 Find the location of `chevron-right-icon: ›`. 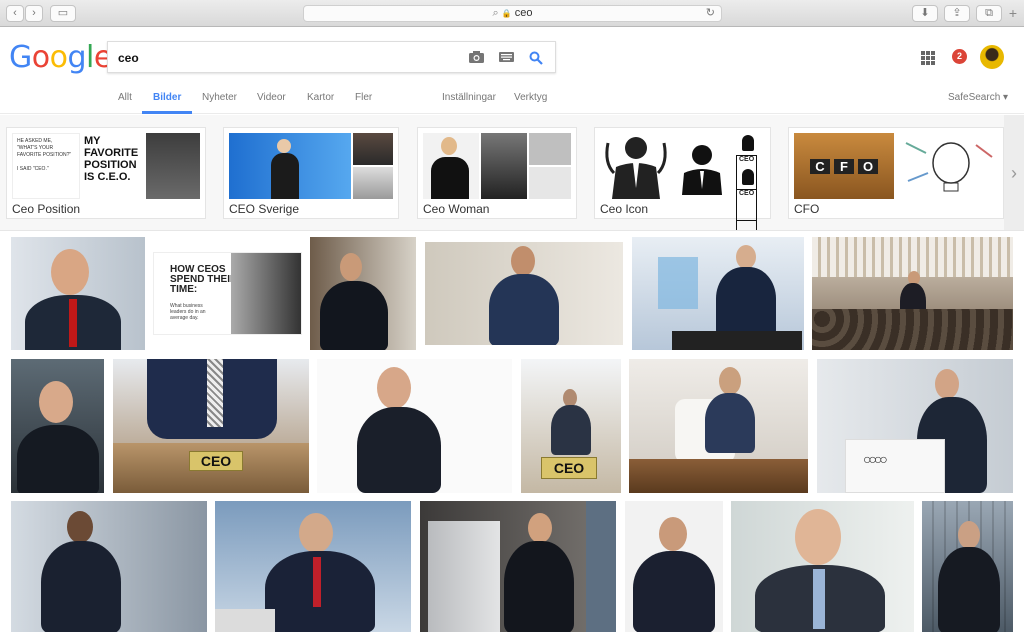

chevron-right-icon: › is located at coordinates (1014, 172).